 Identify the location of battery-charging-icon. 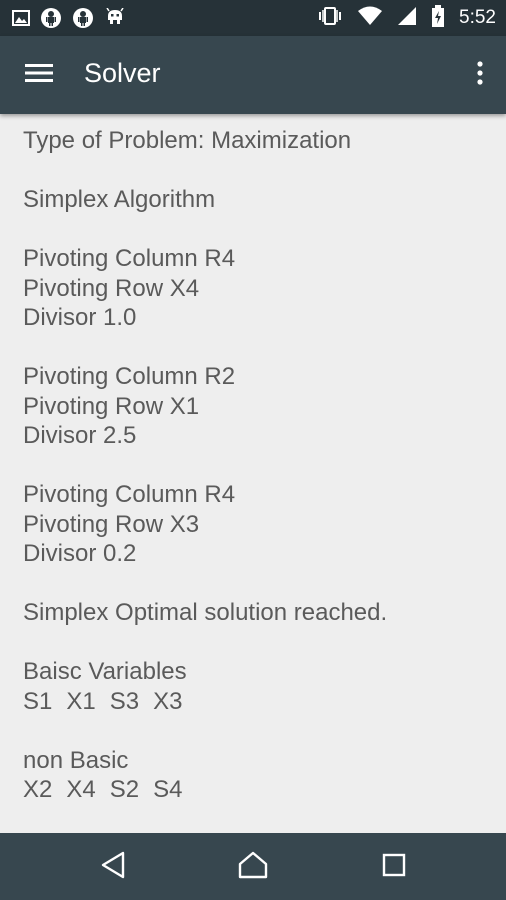
(438, 18).